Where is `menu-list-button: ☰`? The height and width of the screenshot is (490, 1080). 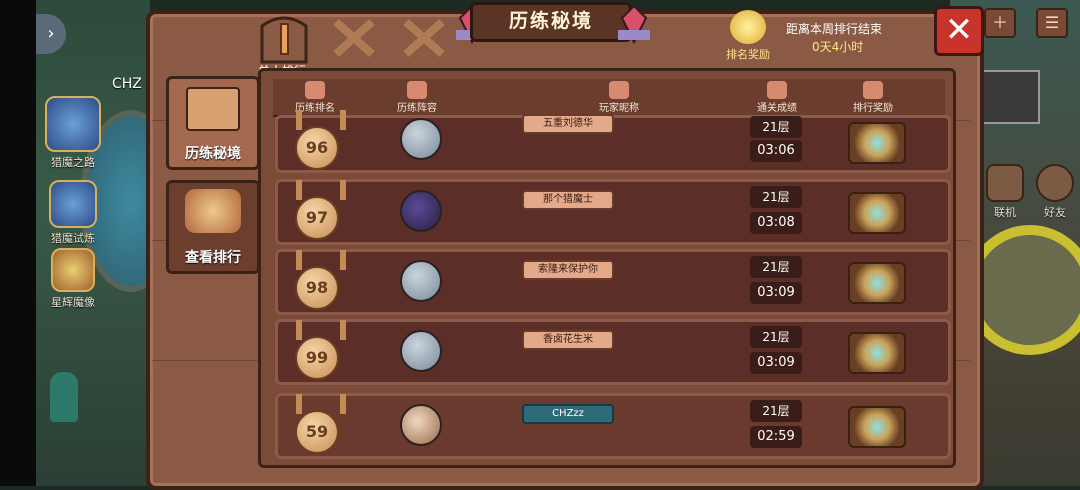 menu-list-button: ☰ is located at coordinates (1052, 23).